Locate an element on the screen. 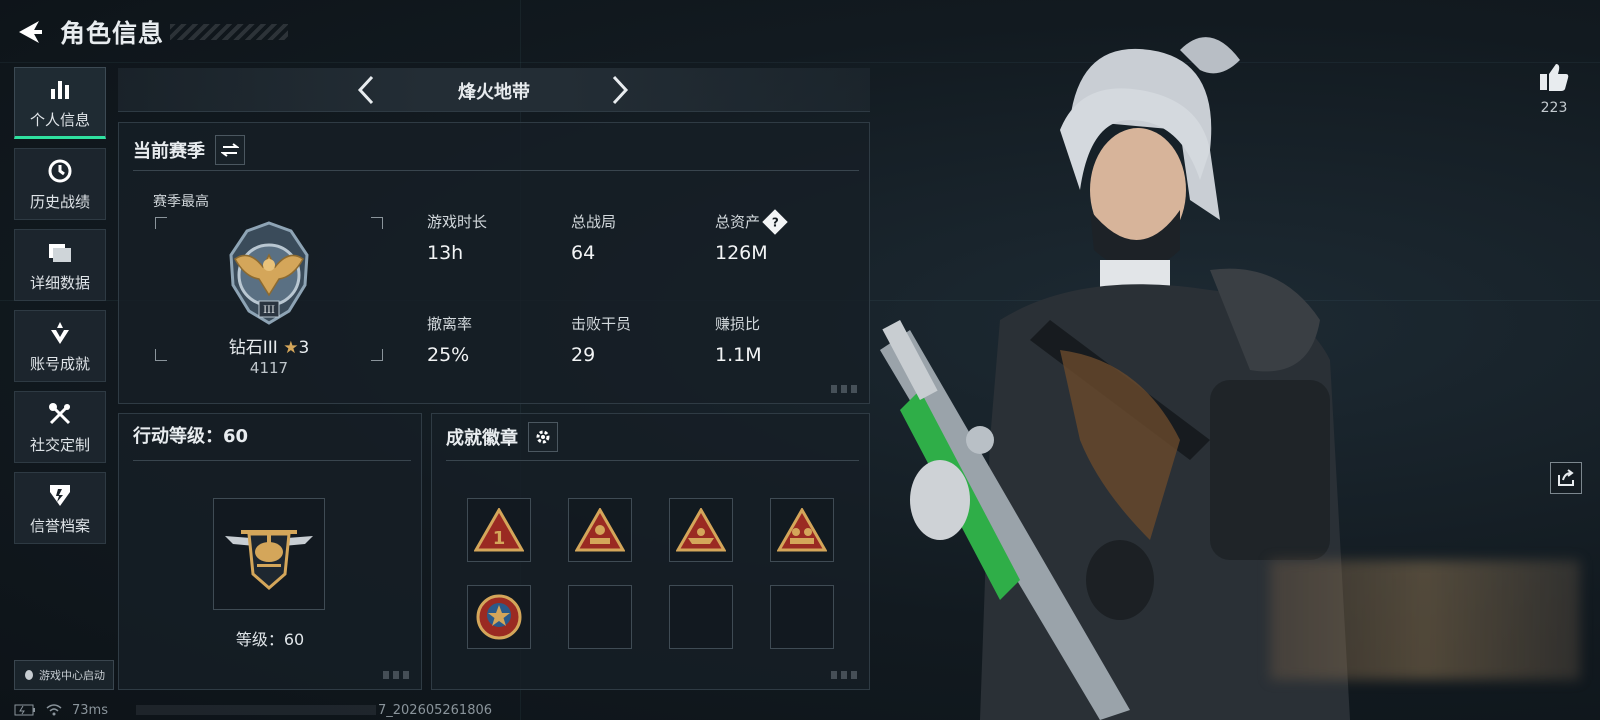 Image resolution: width=1600 pixels, height=720 pixels. badge-settings-button is located at coordinates (543, 437).